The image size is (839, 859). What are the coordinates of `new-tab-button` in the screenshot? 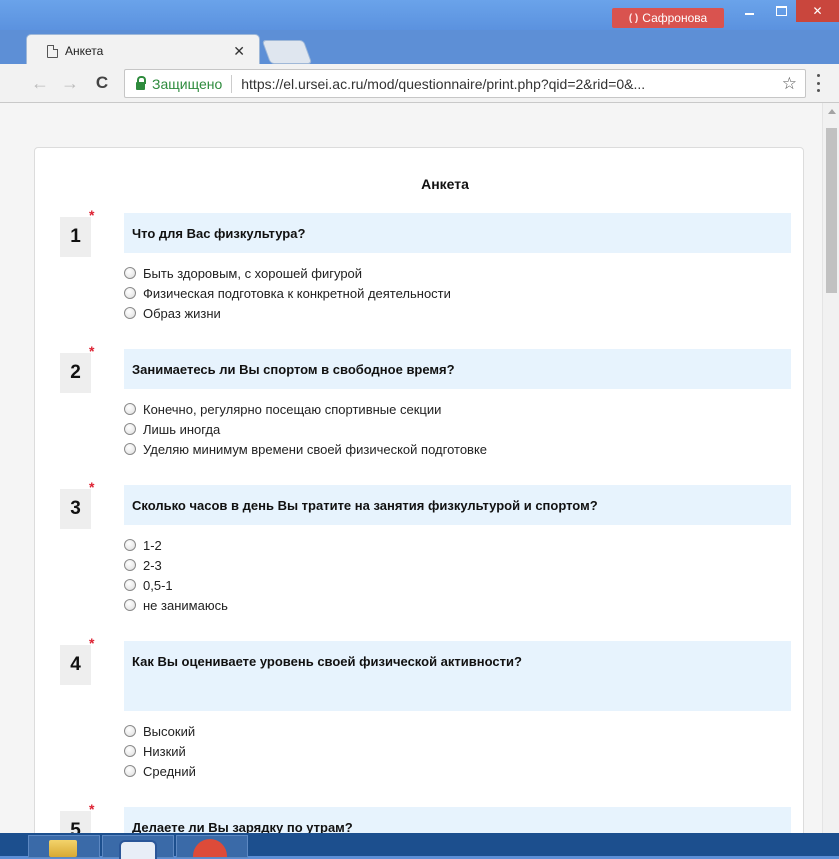 It's located at (287, 52).